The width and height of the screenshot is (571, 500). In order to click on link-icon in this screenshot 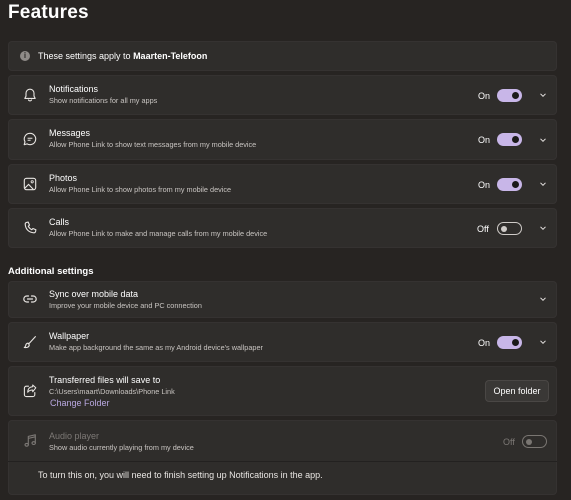, I will do `click(30, 299)`.